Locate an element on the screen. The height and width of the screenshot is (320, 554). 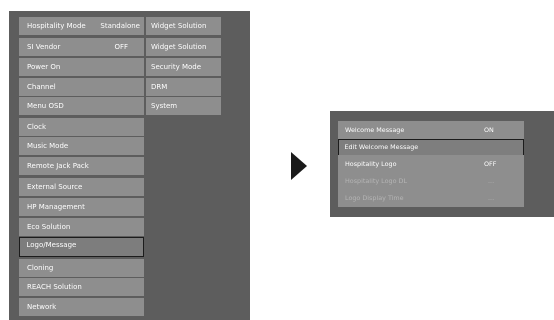
submenu-item-label: Hospitality Logo is located at coordinates (371, 164).